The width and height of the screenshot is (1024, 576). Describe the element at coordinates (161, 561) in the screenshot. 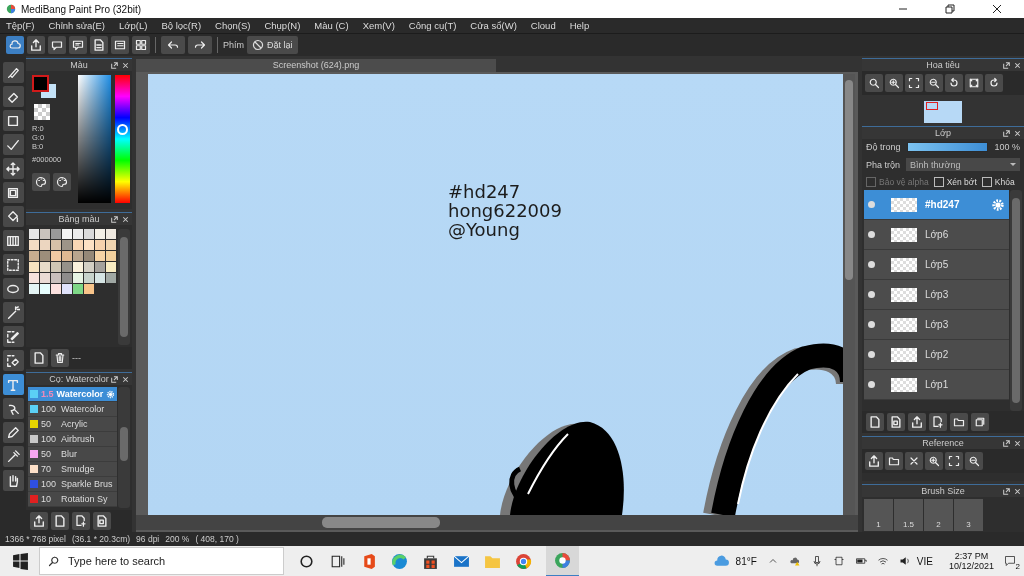

I see `taskbar-search-field: Type here to search` at that location.